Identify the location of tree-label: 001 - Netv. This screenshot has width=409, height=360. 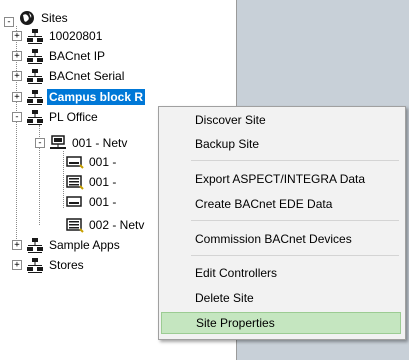
(100, 143).